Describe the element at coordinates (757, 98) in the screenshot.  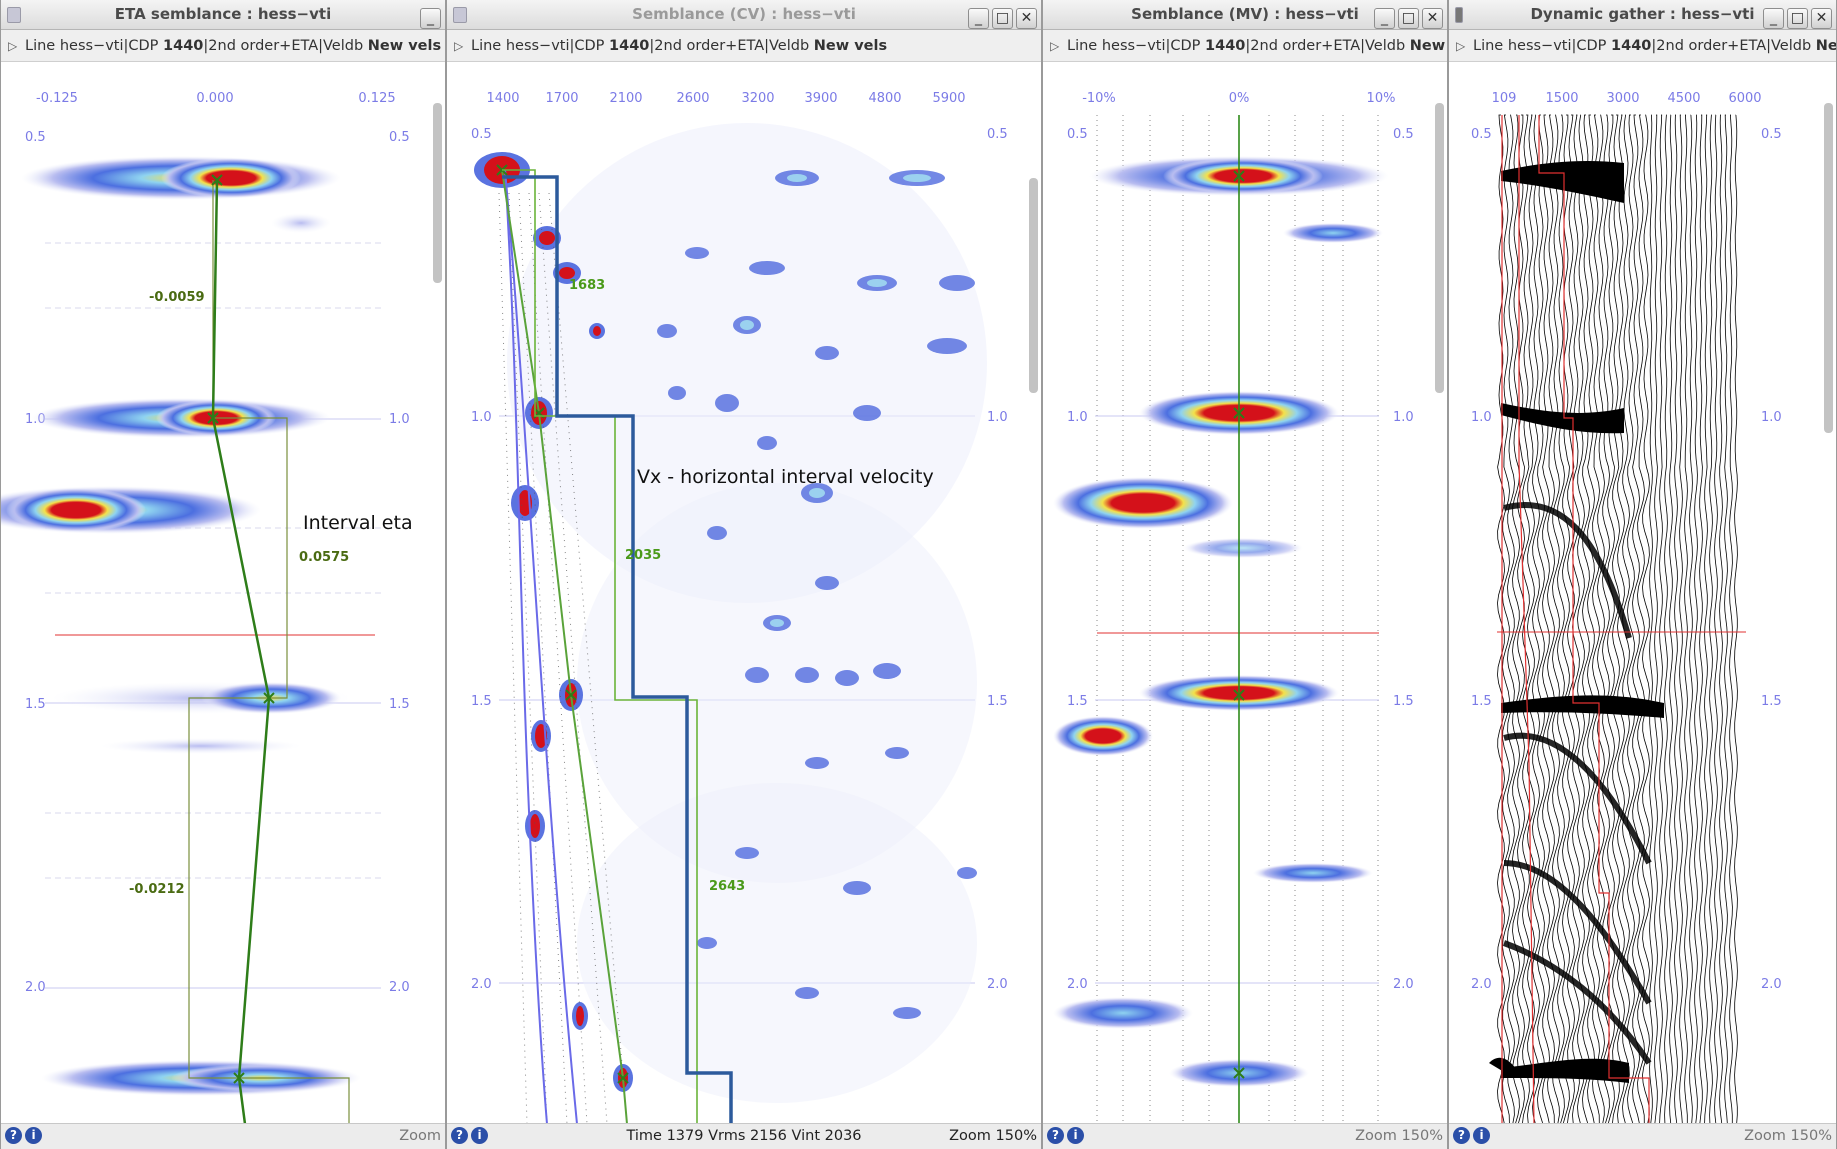
I see `x-tick-label: 3200` at that location.